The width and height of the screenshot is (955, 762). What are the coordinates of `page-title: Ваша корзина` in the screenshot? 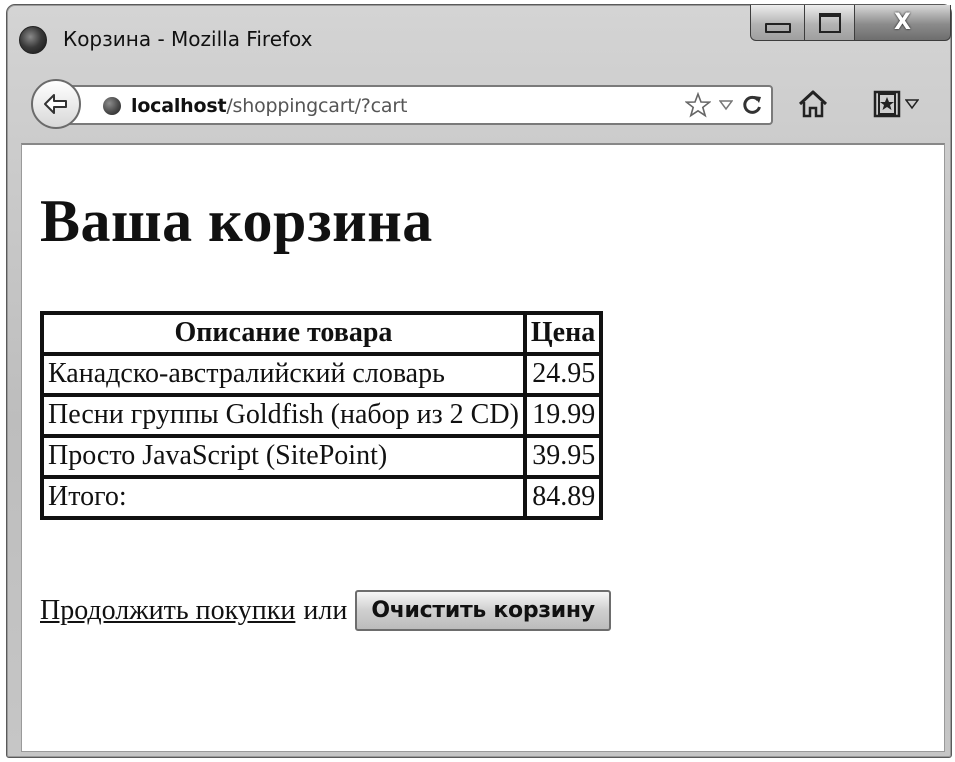 It's located at (236, 221).